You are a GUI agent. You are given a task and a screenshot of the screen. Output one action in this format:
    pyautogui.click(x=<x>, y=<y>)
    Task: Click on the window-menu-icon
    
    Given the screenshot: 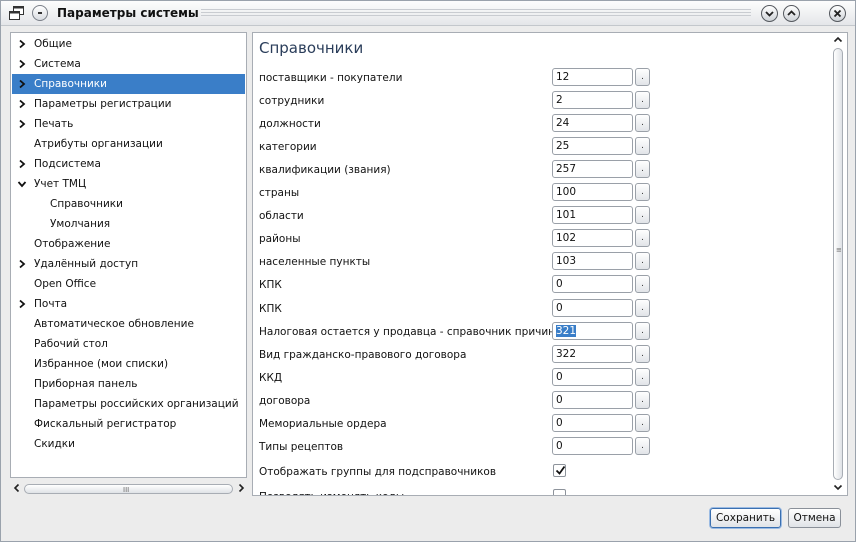 What is the action you would take?
    pyautogui.click(x=40, y=13)
    